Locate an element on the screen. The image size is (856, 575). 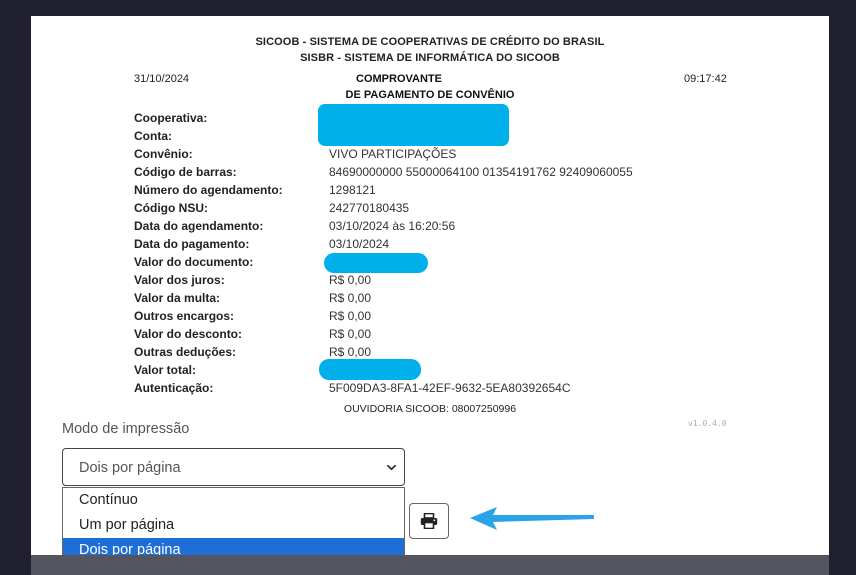
field-value: 1298121 is located at coordinates (352, 190).